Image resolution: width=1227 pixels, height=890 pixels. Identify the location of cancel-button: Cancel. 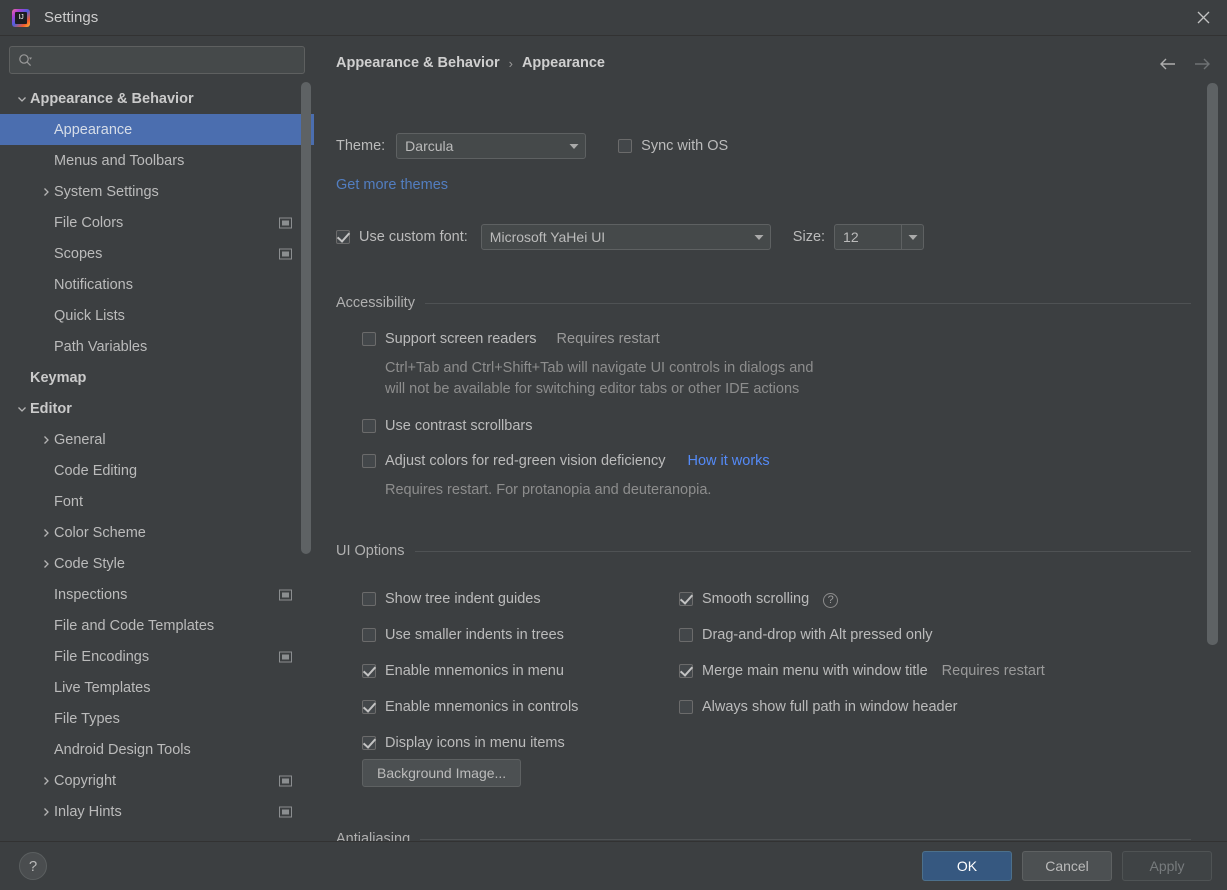
(1067, 866).